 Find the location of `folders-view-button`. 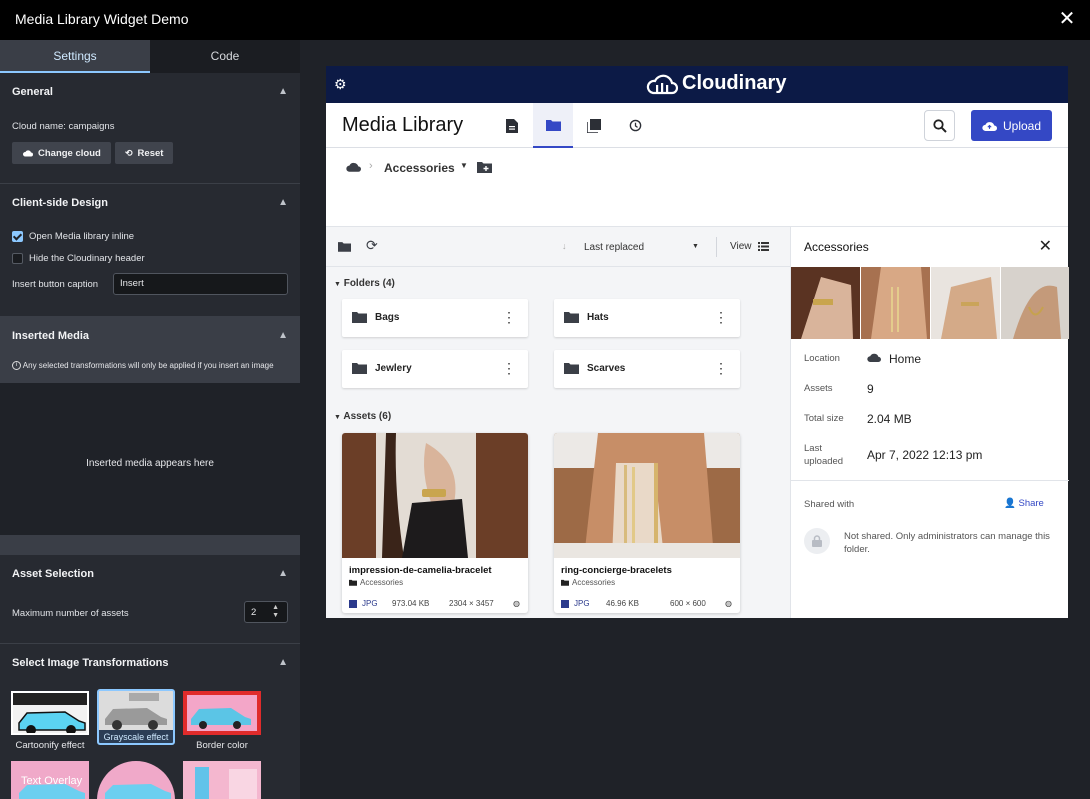

folders-view-button is located at coordinates (553, 125).